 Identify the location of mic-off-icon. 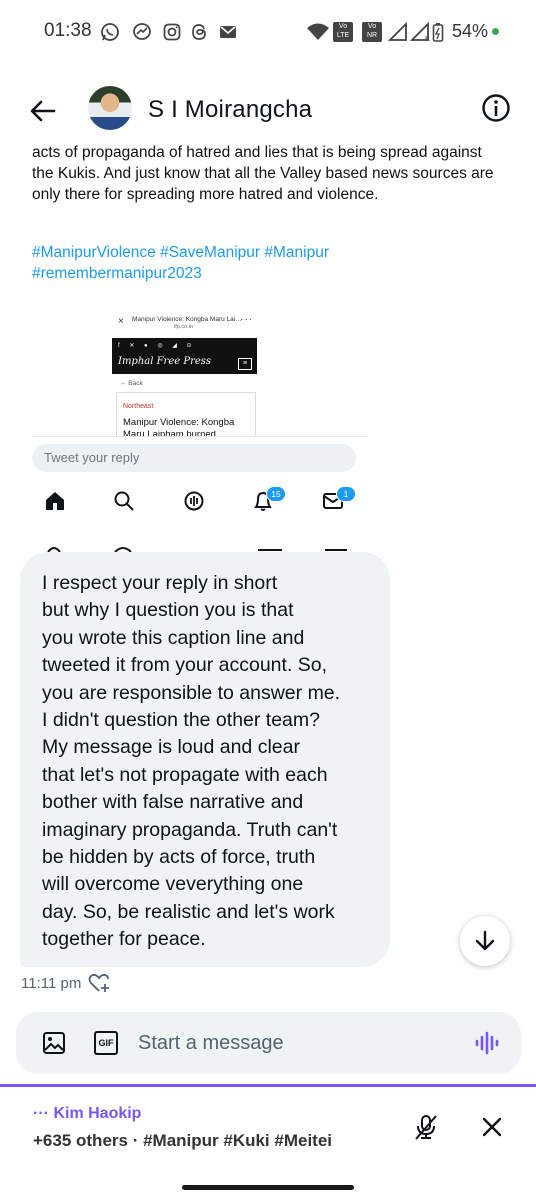
(426, 1127).